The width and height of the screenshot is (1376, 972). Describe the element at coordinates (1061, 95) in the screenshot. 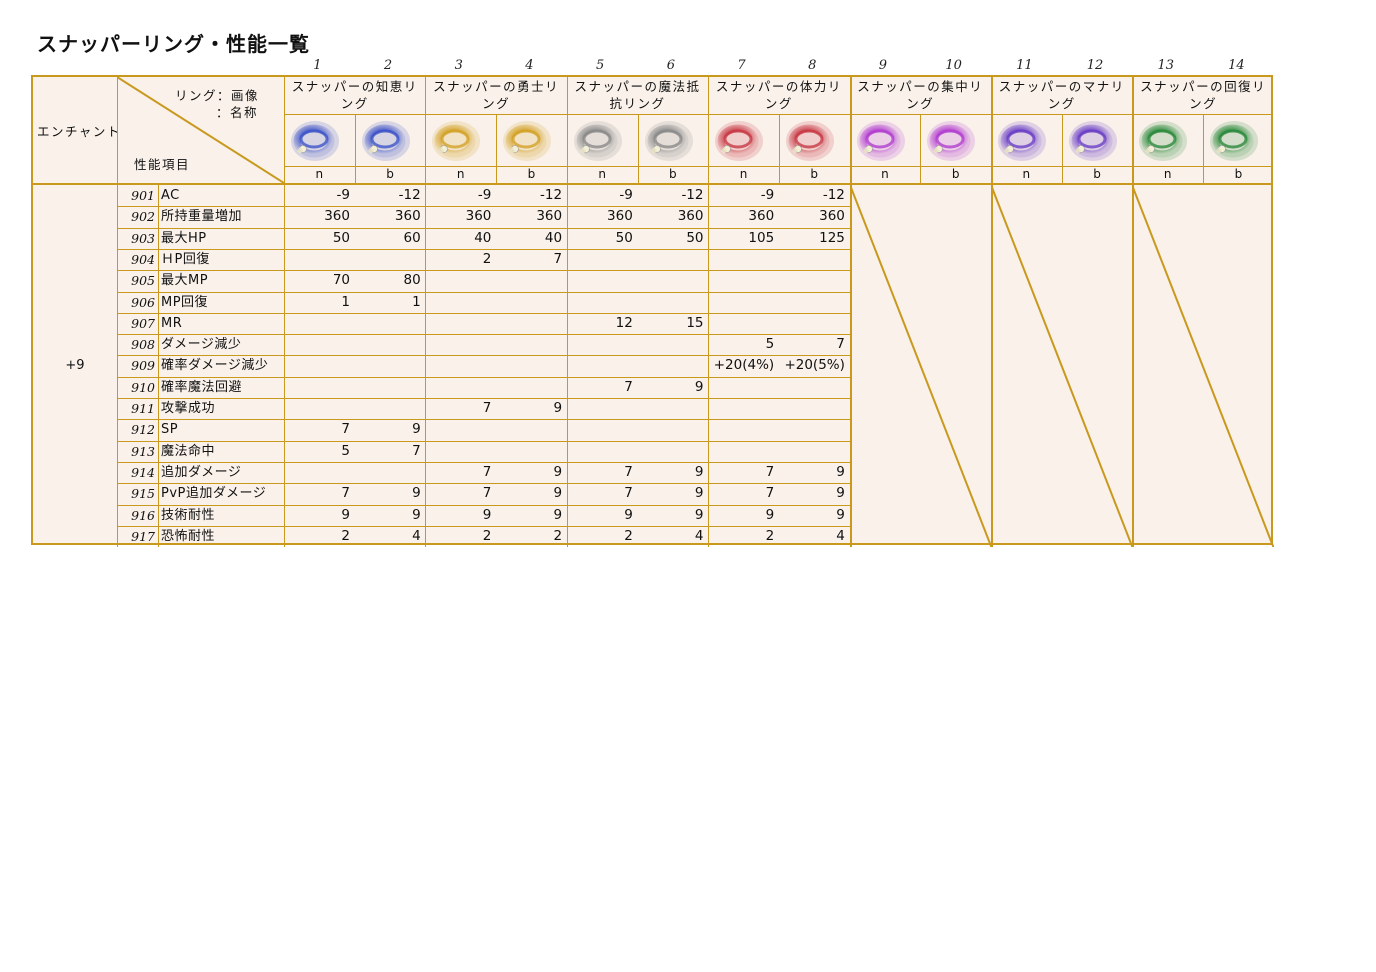

I see `ring-name: スナッパーのマナリング` at that location.